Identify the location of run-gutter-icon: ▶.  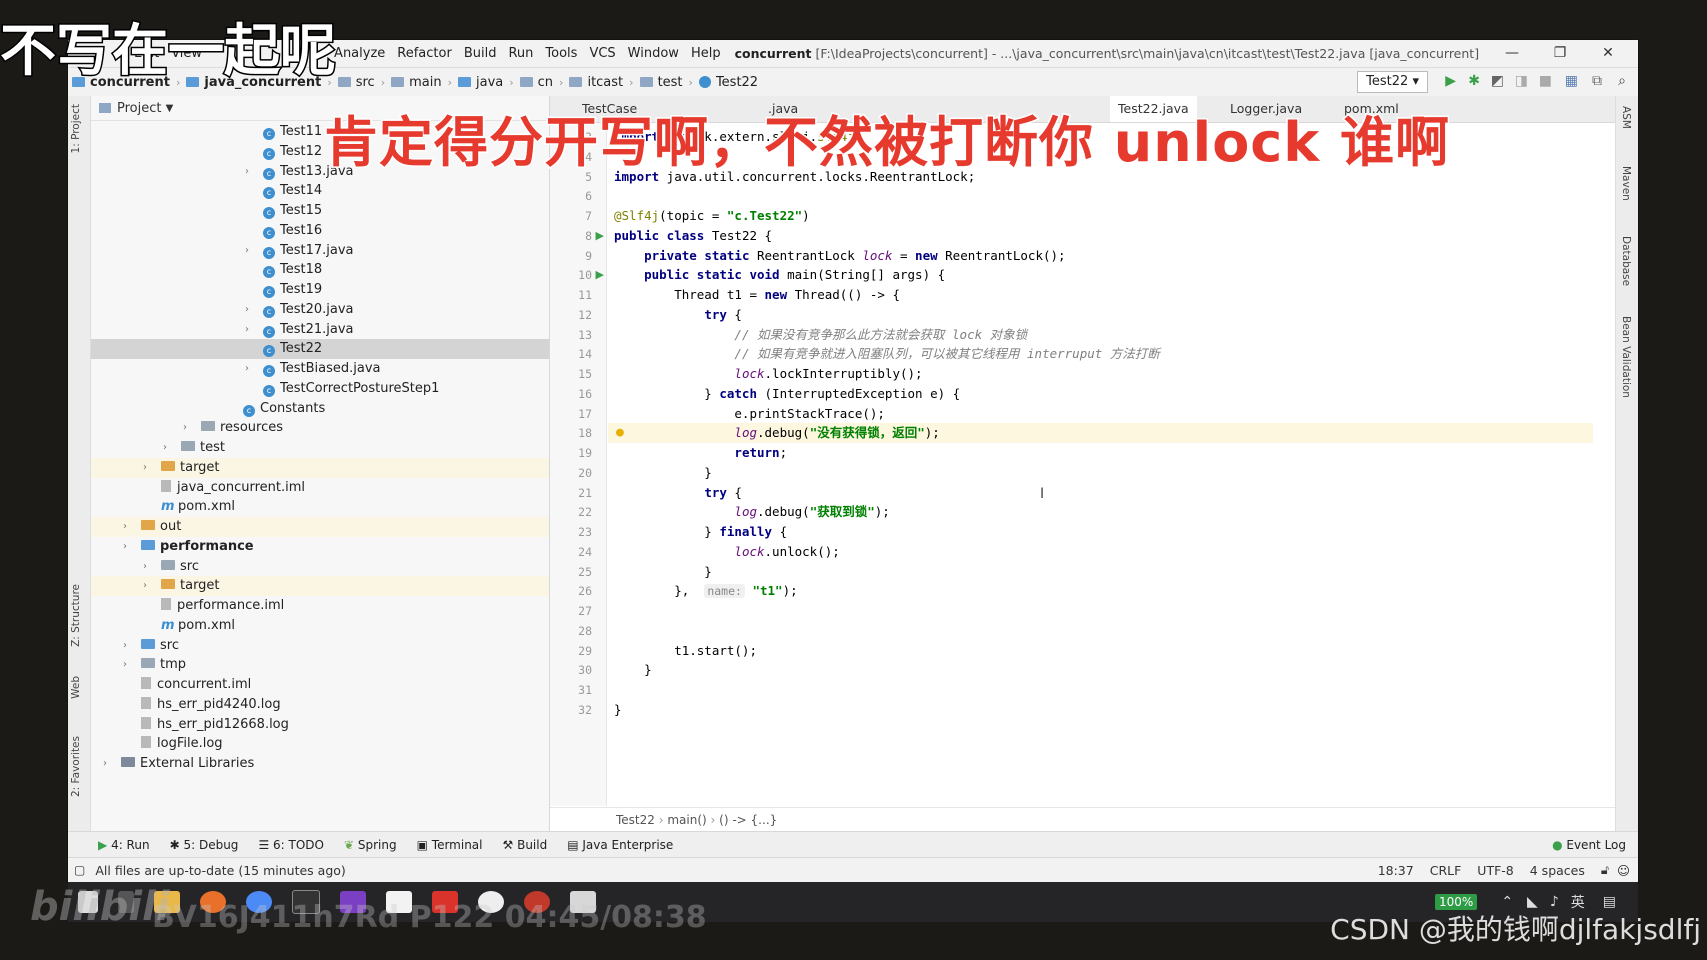
(600, 236).